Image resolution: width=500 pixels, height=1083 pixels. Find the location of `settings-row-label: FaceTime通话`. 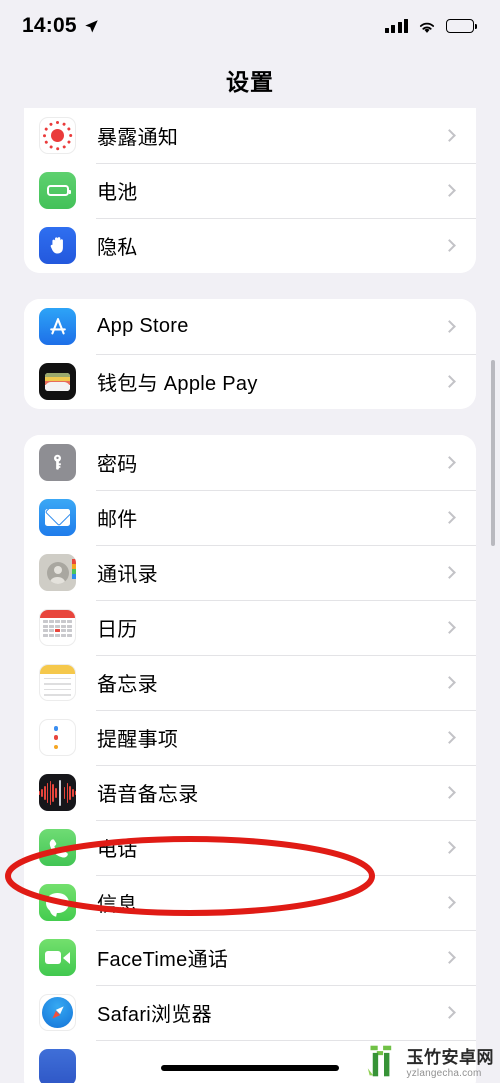

settings-row-label: FaceTime通话 is located at coordinates (163, 960).